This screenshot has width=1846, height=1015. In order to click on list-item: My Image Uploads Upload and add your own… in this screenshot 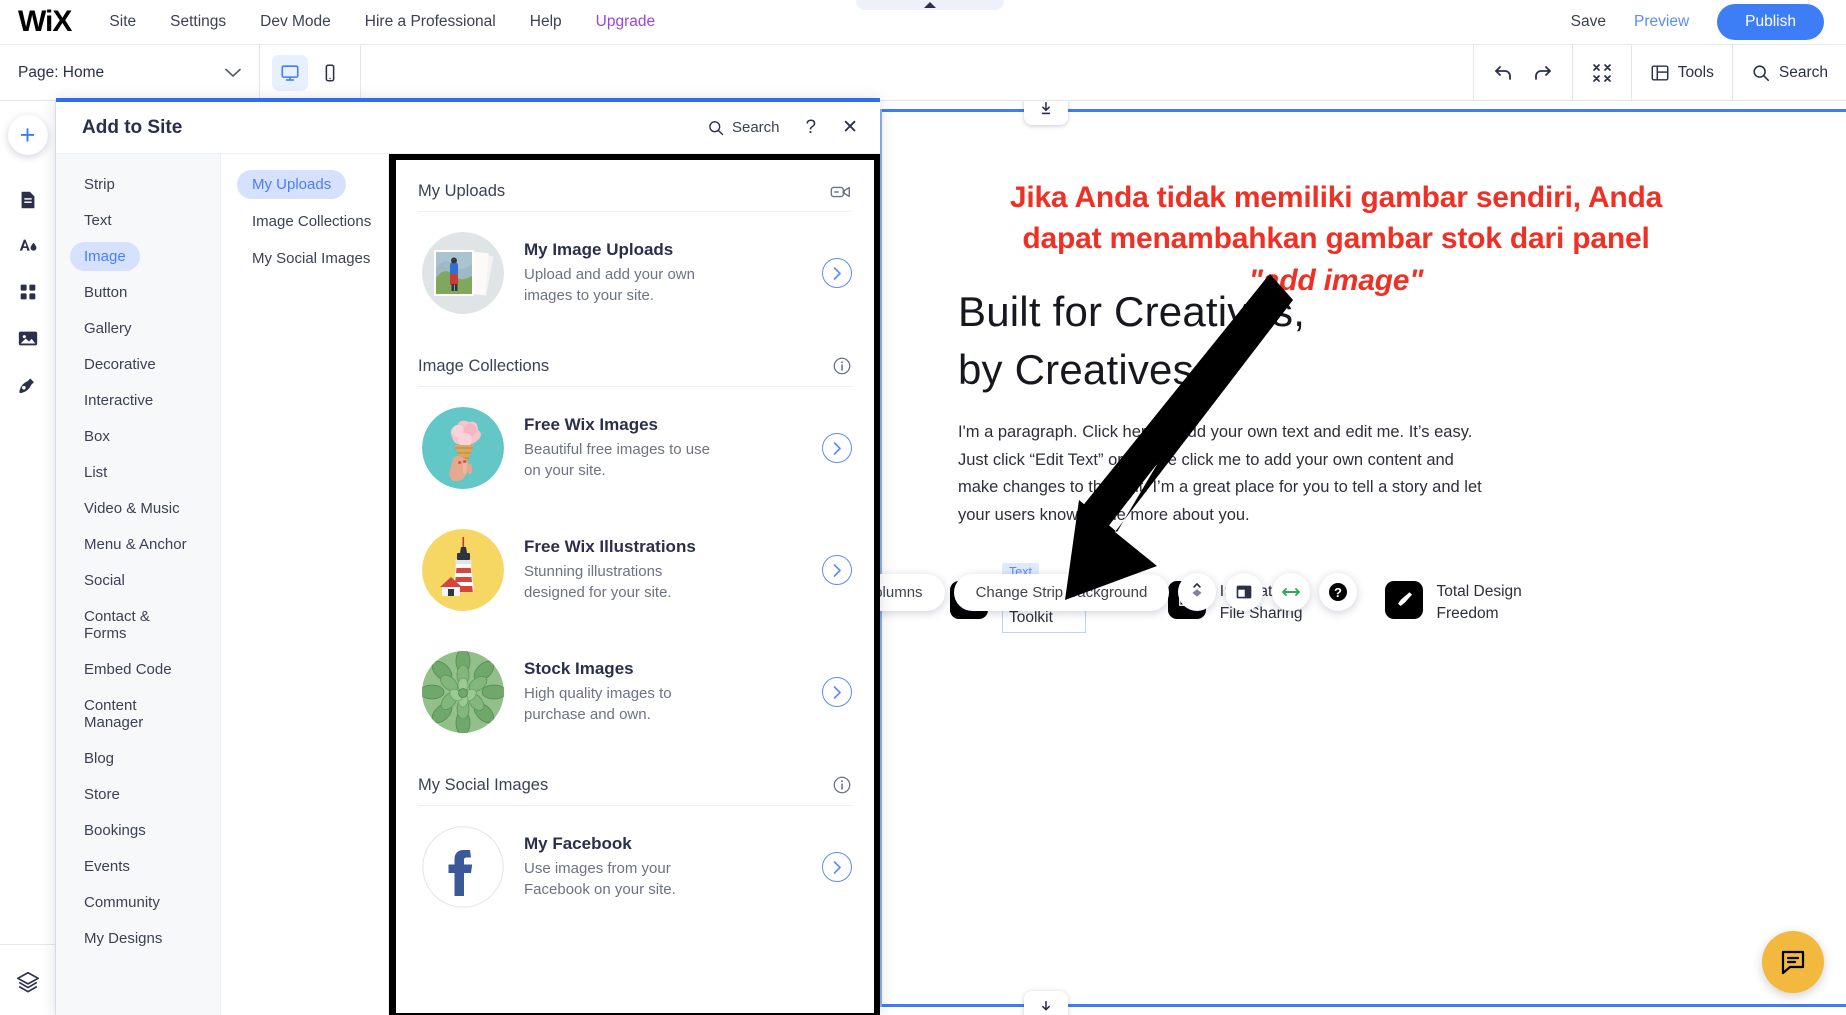, I will do `click(635, 273)`.